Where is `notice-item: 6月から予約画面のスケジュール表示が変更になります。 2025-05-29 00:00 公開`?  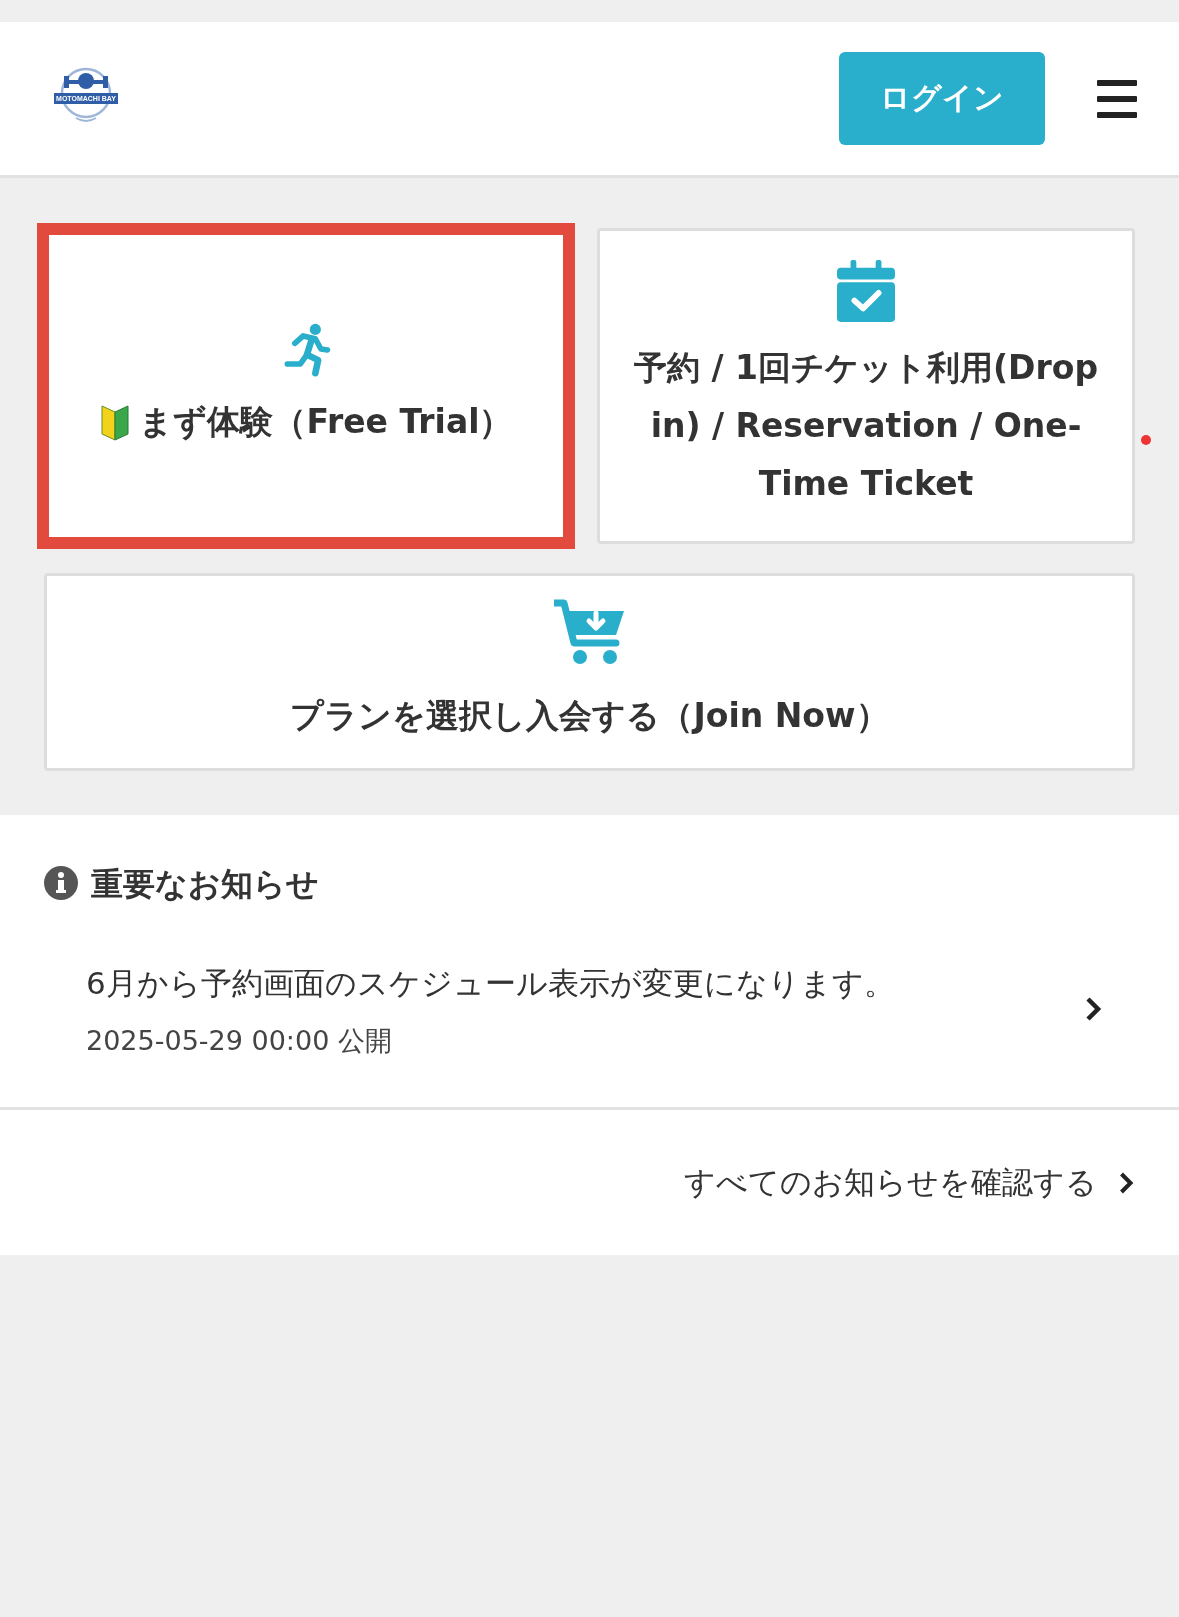
notice-item: 6月から予約画面のスケジュール表示が変更になります。 2025-05-29 00:00 公開 is located at coordinates (589, 1007).